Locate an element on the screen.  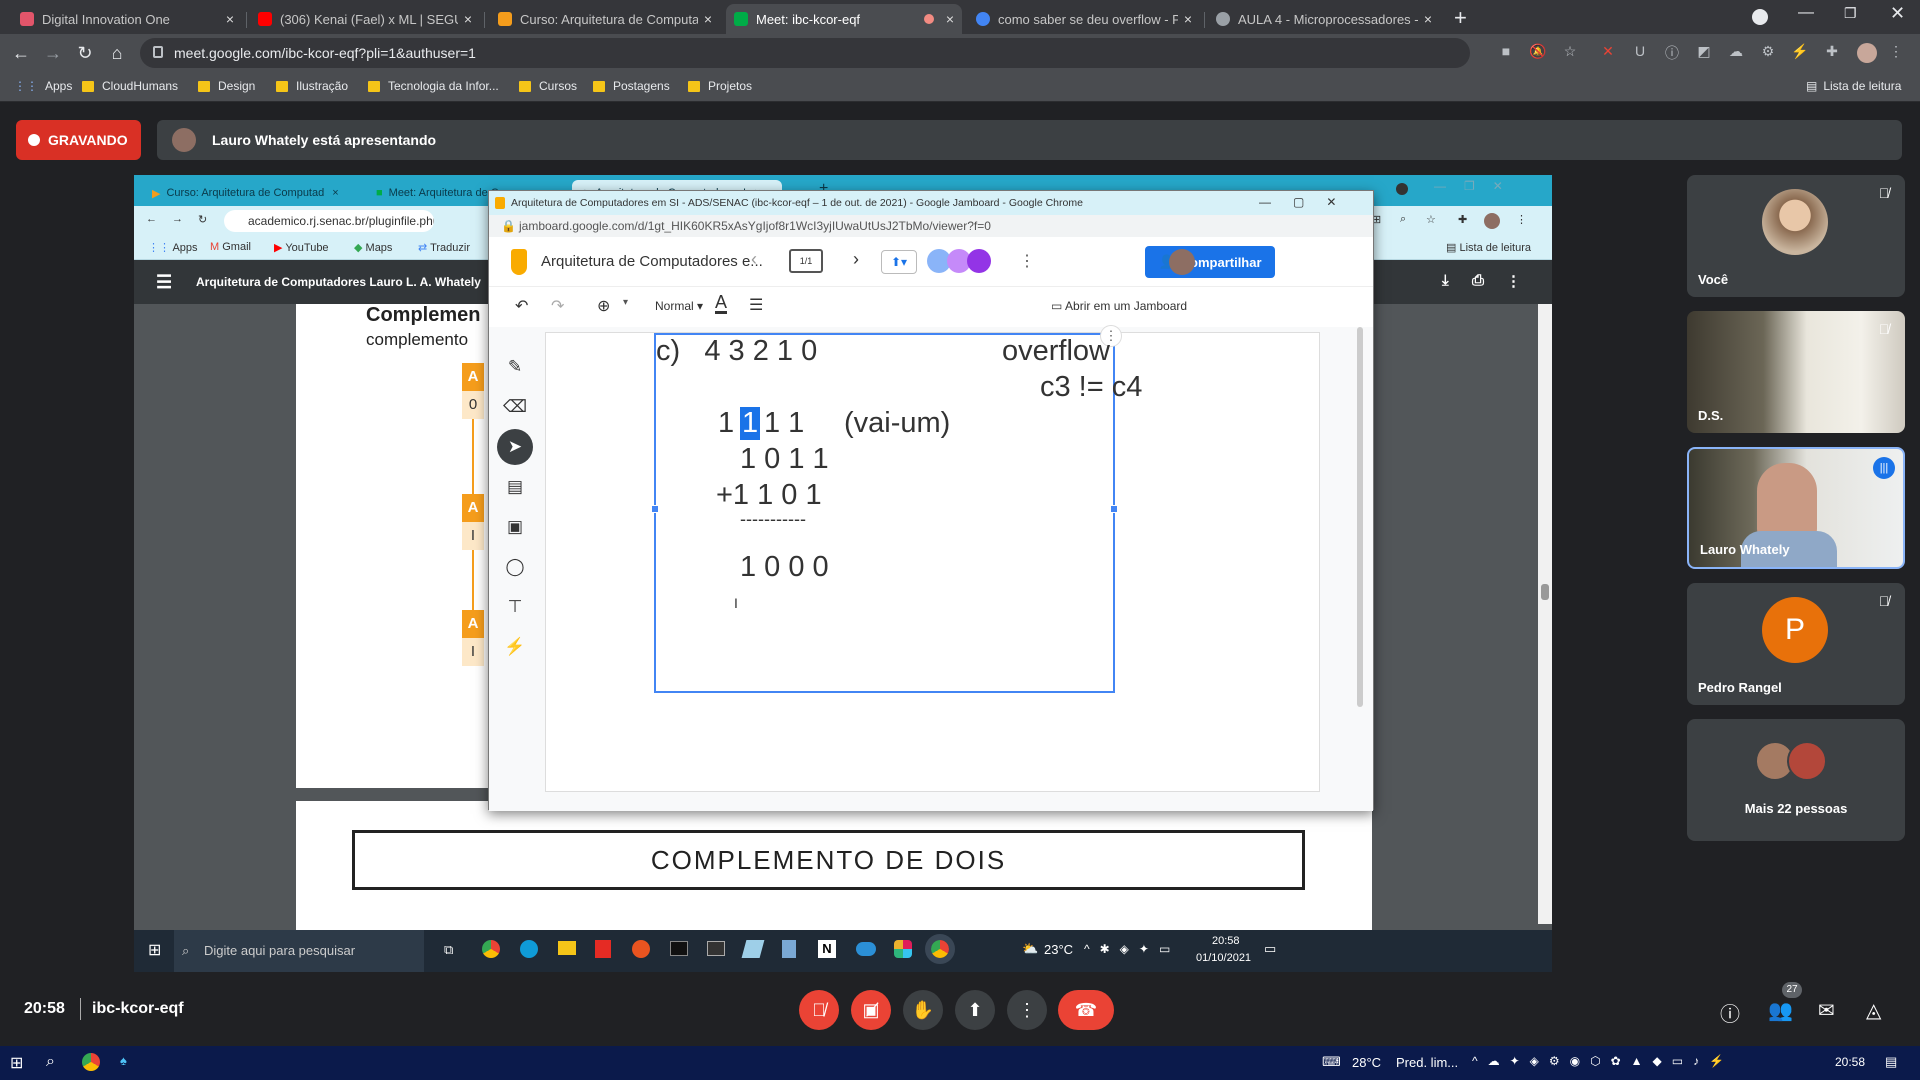
selection-handle is located at coordinates (1114, 509).